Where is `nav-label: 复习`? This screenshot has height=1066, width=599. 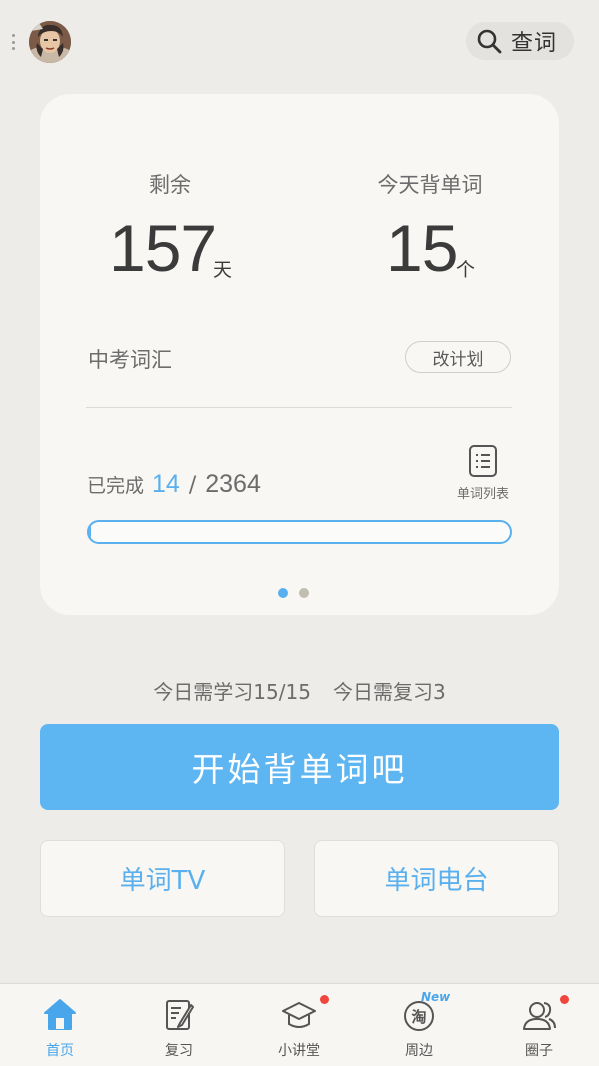
nav-label: 复习 is located at coordinates (179, 1051).